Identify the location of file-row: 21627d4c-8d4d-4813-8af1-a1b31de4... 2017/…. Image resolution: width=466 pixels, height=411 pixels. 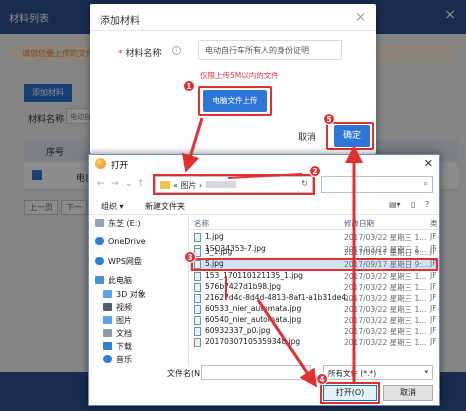
(314, 298).